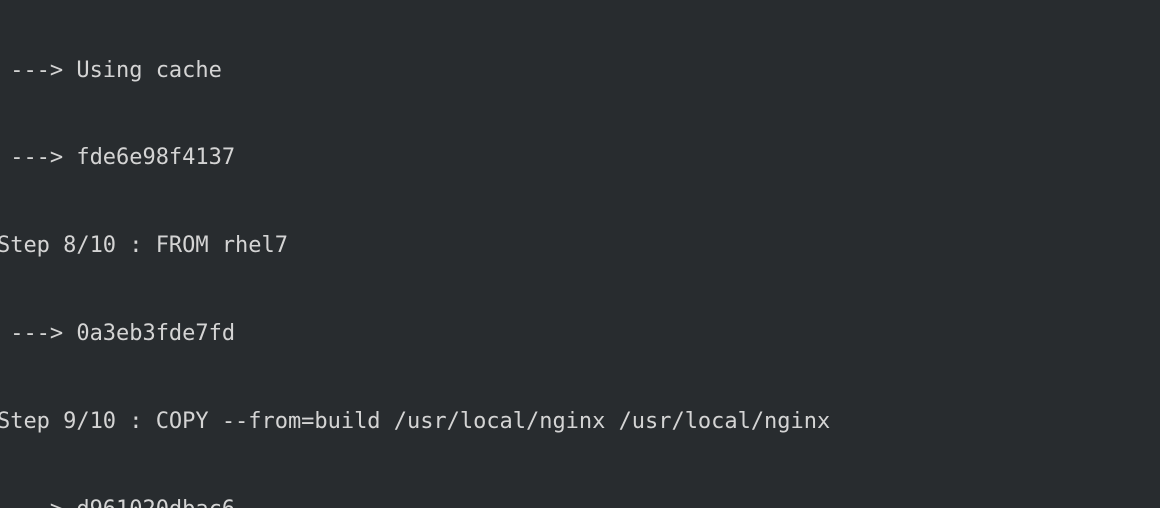  I want to click on terminal-line: ---> Using cache, so click(111, 70).